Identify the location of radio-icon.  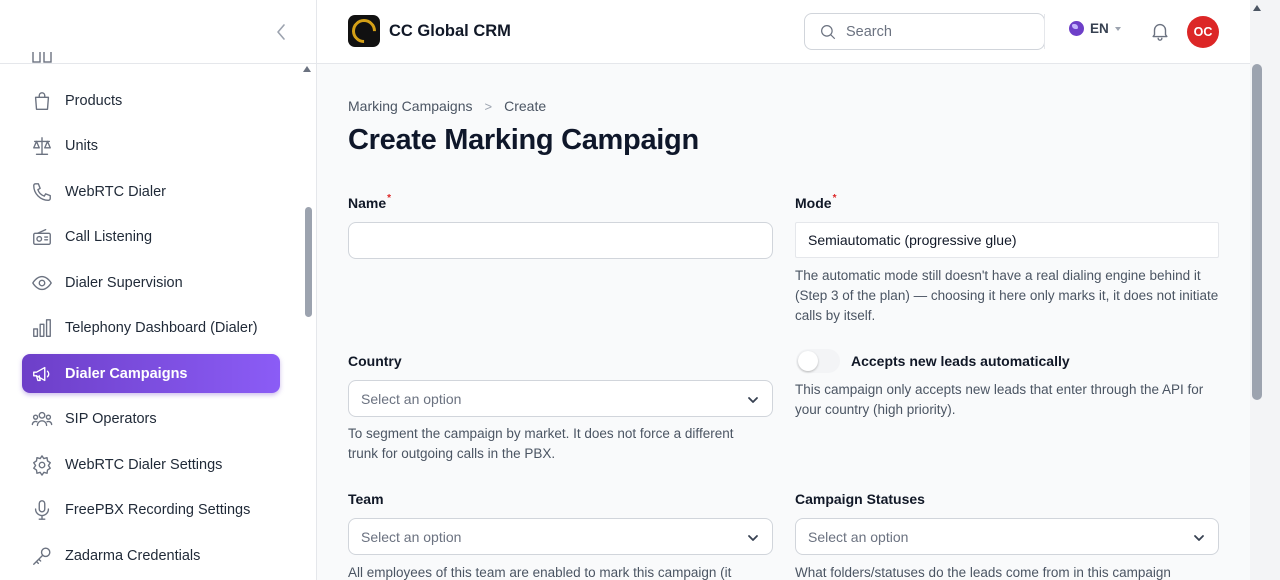
(42, 237).